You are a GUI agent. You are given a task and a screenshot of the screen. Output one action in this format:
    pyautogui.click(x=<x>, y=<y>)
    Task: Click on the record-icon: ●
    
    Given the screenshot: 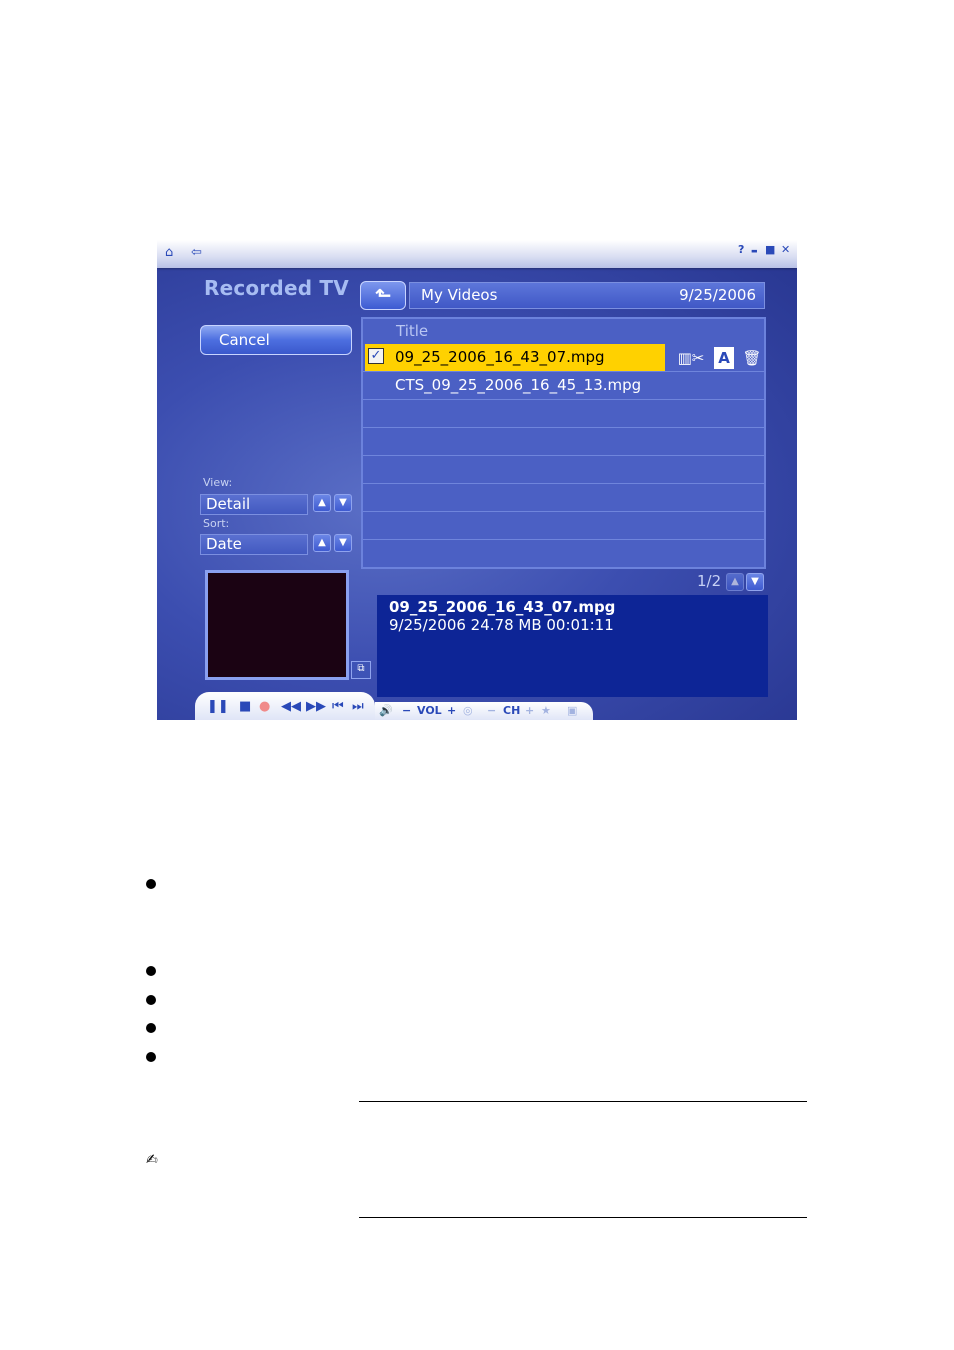 What is the action you would take?
    pyautogui.click(x=264, y=706)
    